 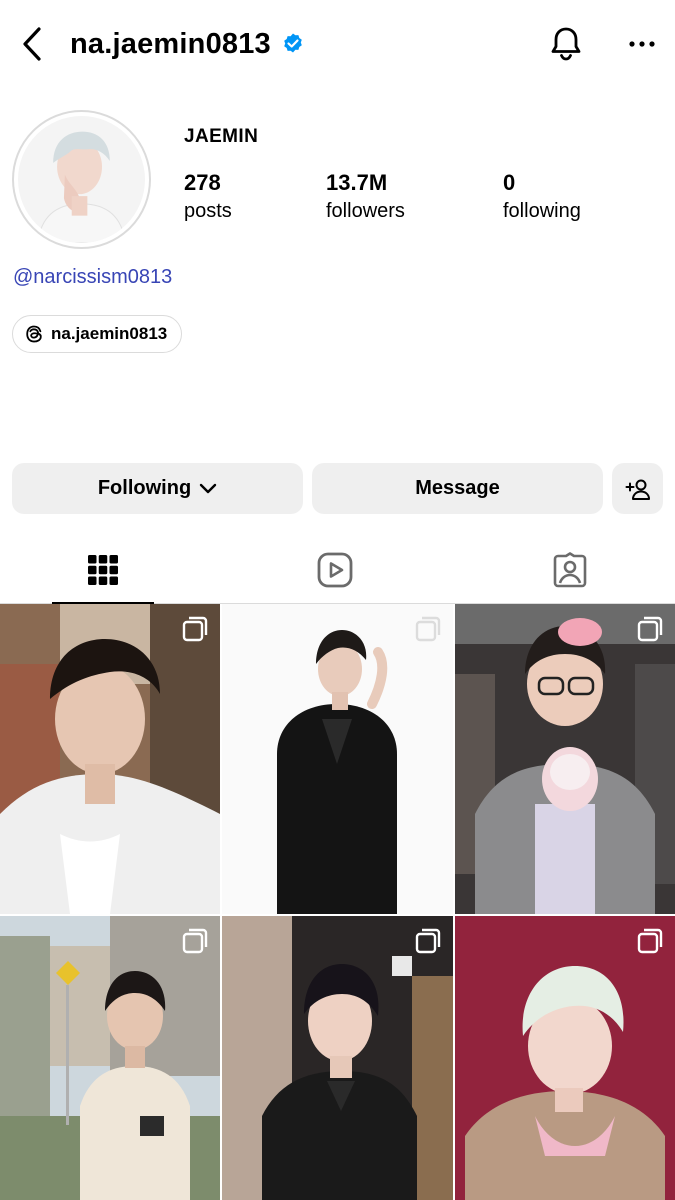 I want to click on more-options-button, so click(x=642, y=44).